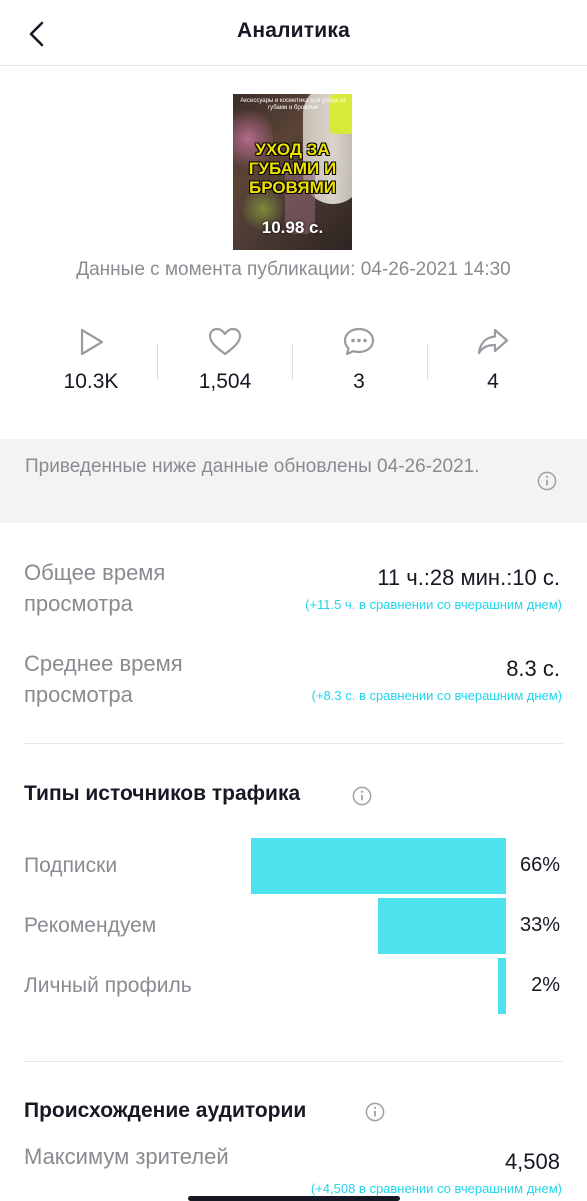 This screenshot has height=1201, width=587. I want to click on info-button, so click(547, 481).